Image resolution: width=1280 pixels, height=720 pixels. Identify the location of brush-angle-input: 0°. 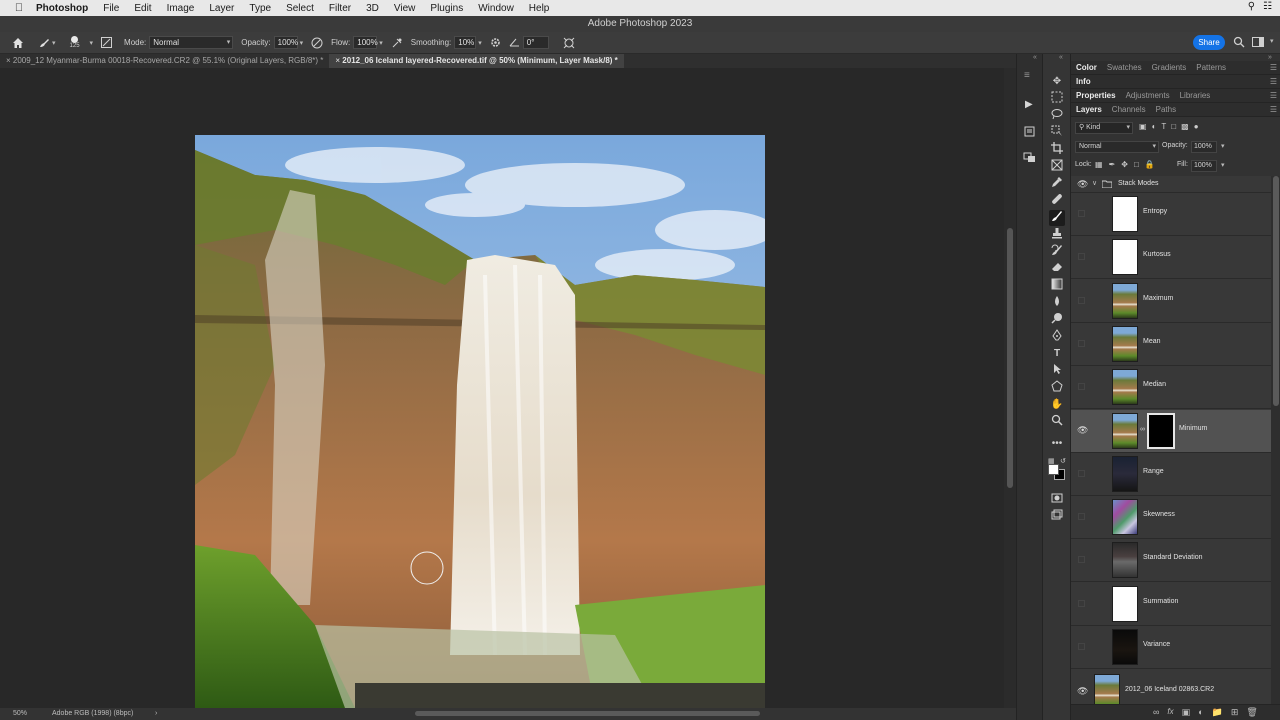
(535, 42).